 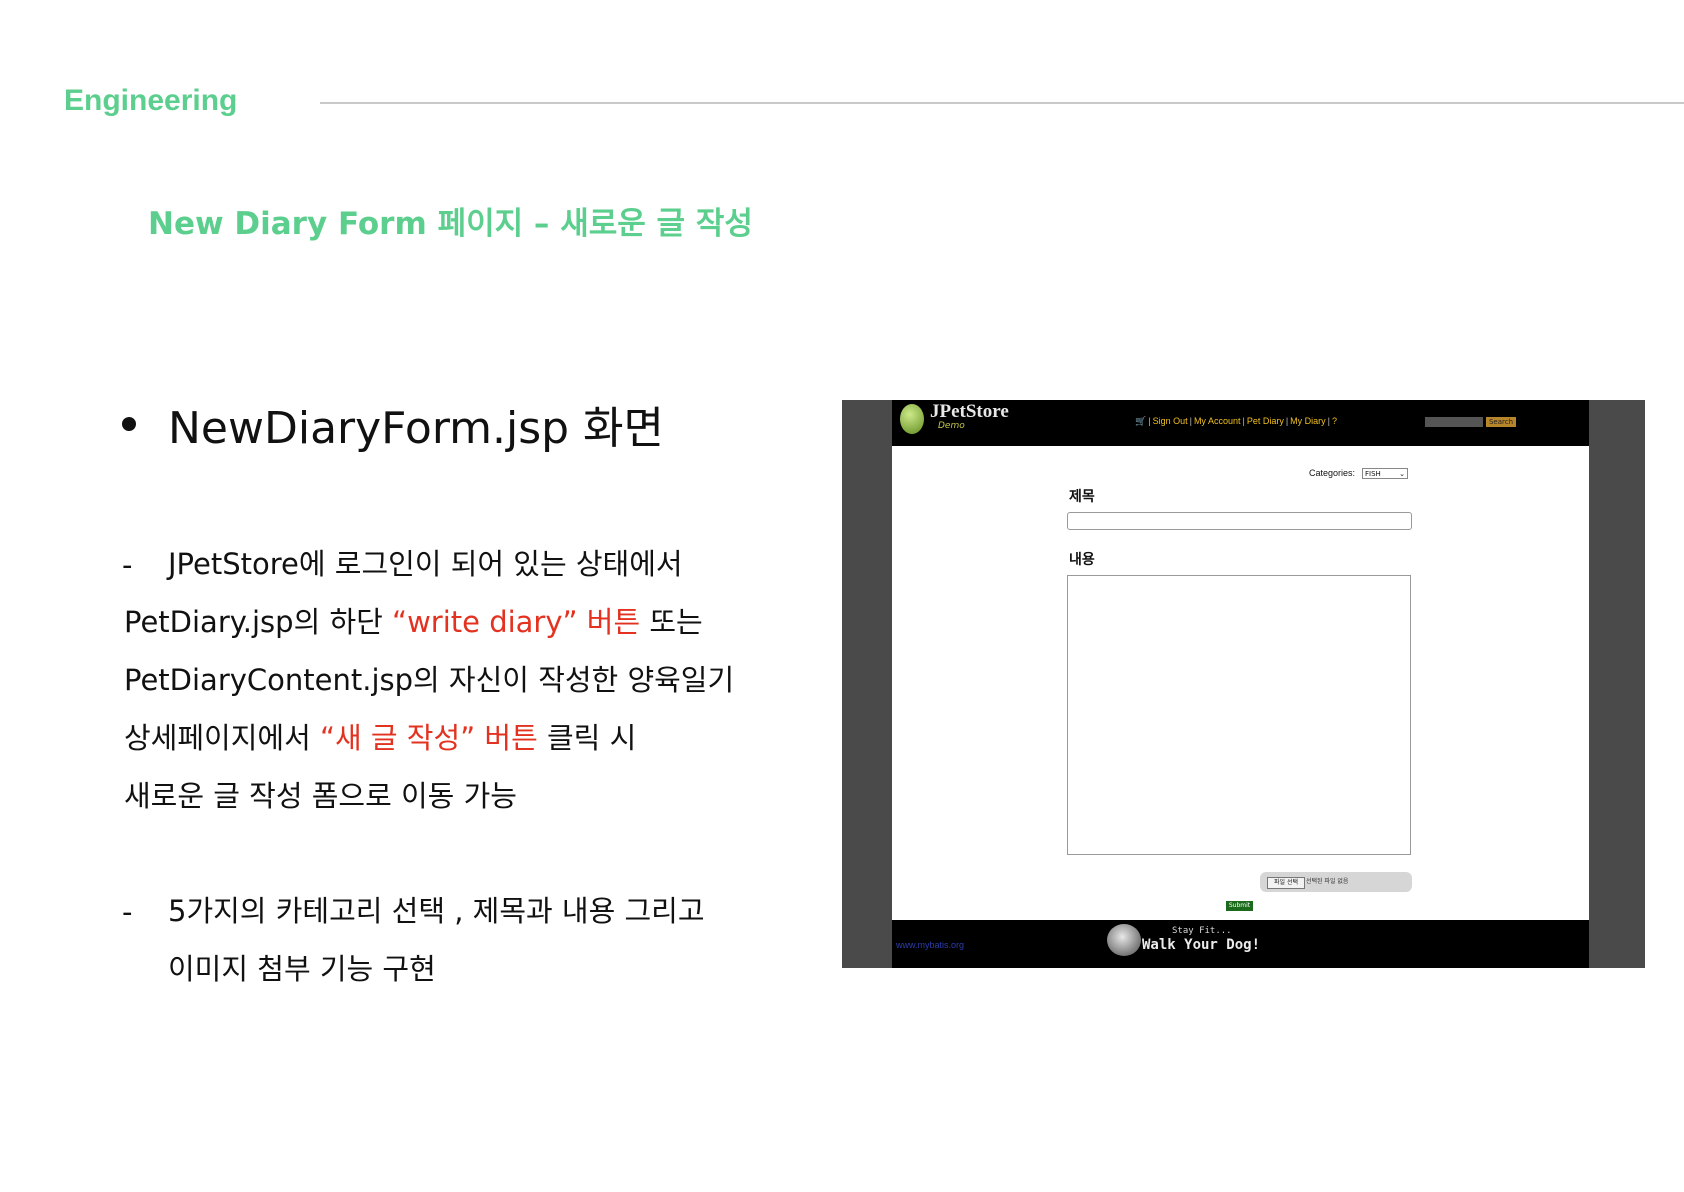 I want to click on write-diary-highlight: “write diary” 버튼, so click(x=516, y=622).